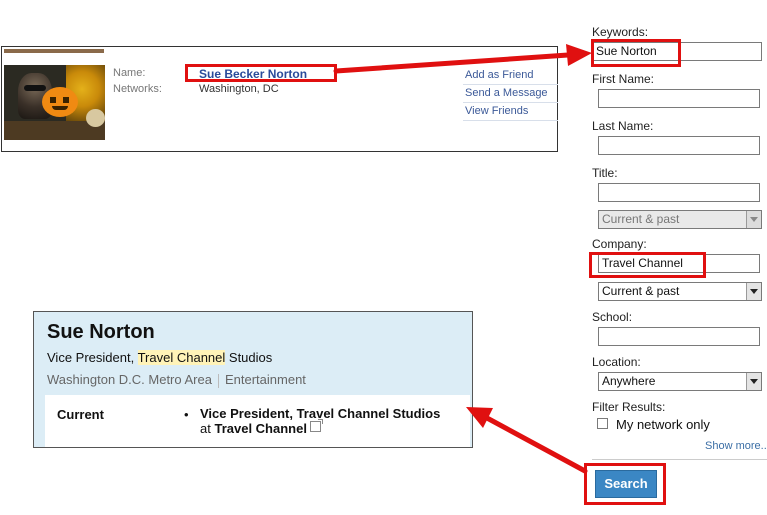 This screenshot has width=767, height=515. What do you see at coordinates (579, 55) in the screenshot?
I see `arrowhead-icon` at bounding box center [579, 55].